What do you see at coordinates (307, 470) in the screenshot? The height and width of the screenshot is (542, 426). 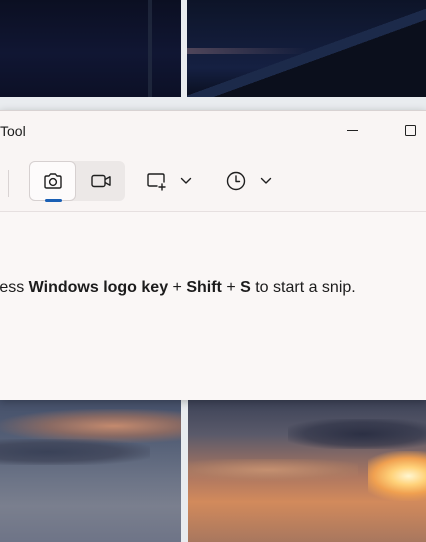 I see `wallpaper-tile-bottom-right` at bounding box center [307, 470].